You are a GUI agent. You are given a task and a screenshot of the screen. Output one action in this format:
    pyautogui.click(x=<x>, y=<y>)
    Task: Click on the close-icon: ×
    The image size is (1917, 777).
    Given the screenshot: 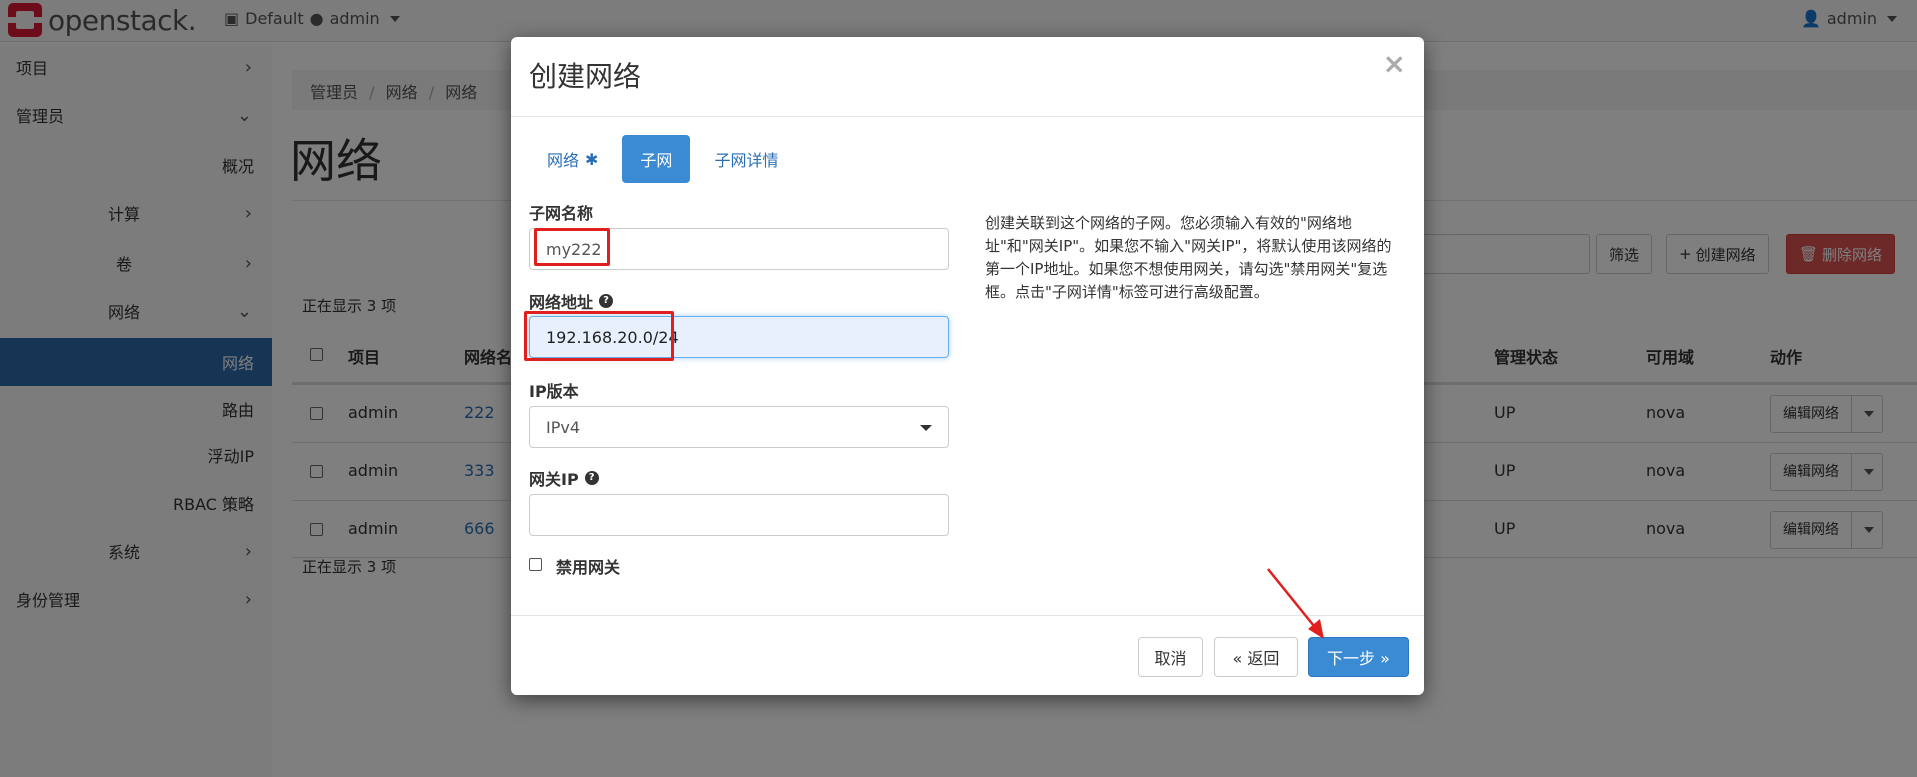 What is the action you would take?
    pyautogui.click(x=1394, y=63)
    